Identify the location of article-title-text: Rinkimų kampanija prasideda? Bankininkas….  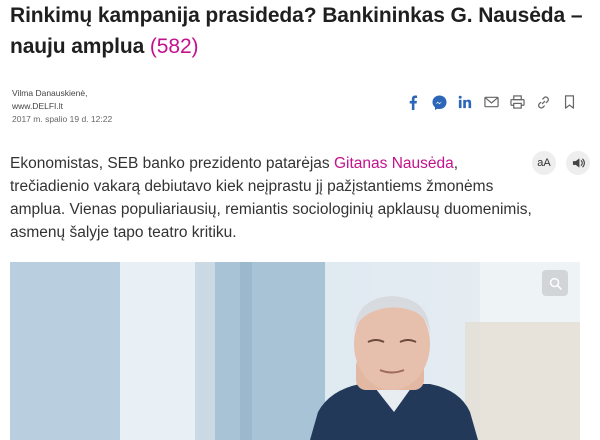
(296, 31).